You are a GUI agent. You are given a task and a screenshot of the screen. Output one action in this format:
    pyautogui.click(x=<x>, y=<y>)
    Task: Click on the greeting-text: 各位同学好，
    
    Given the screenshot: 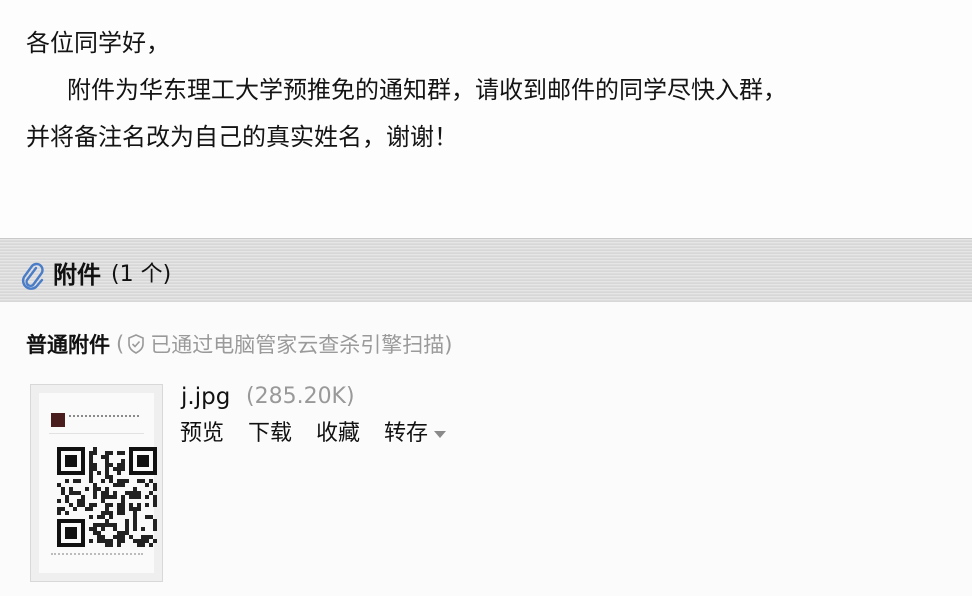 What is the action you would take?
    pyautogui.click(x=98, y=43)
    